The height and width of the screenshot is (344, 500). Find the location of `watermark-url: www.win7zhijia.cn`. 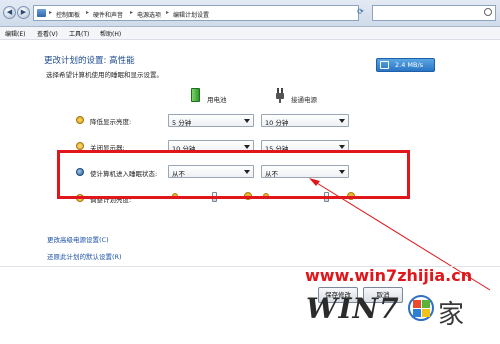

watermark-url: www.win7zhijia.cn is located at coordinates (389, 275).